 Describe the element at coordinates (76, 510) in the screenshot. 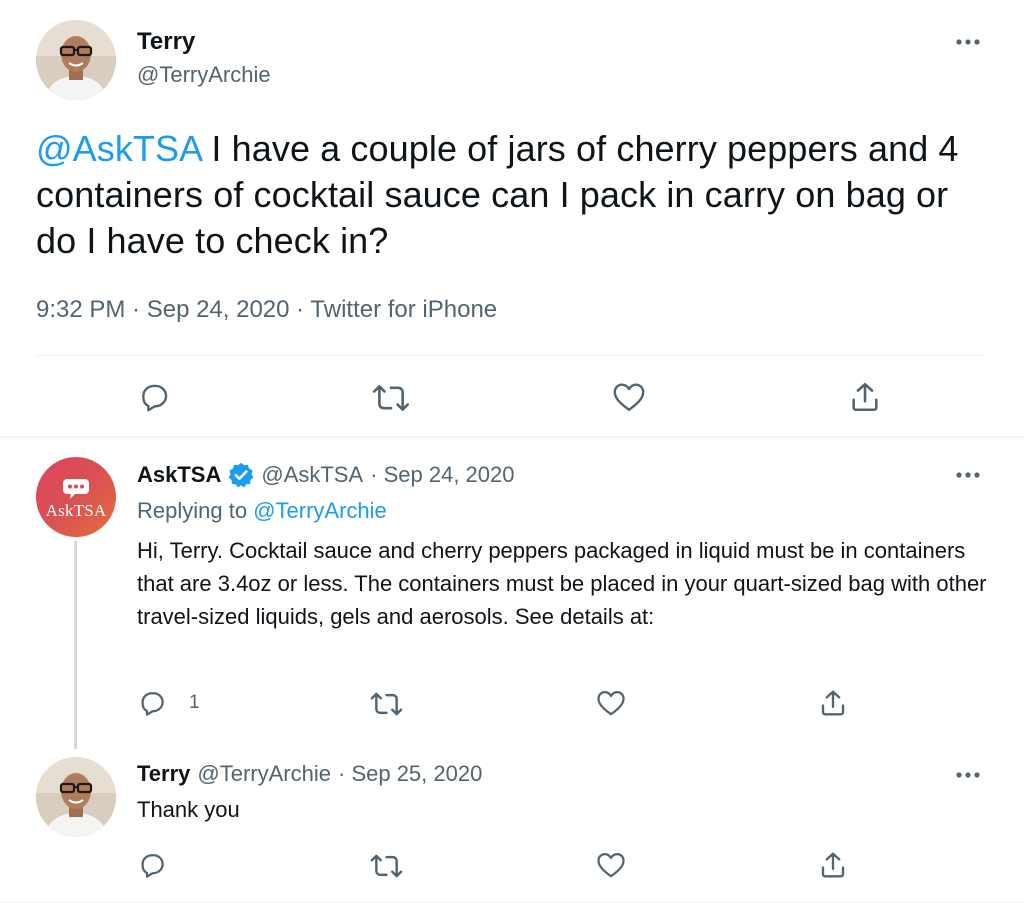

I see `avatar-logo-text: AskTSA` at that location.